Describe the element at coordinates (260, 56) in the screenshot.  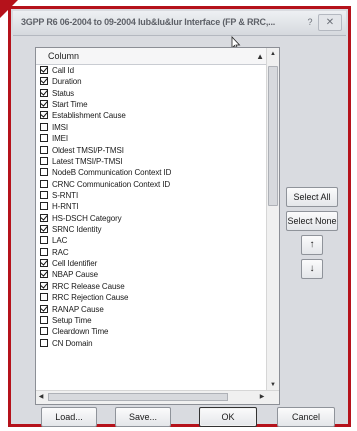
I see `sort-arrow-icon: ▲` at that location.